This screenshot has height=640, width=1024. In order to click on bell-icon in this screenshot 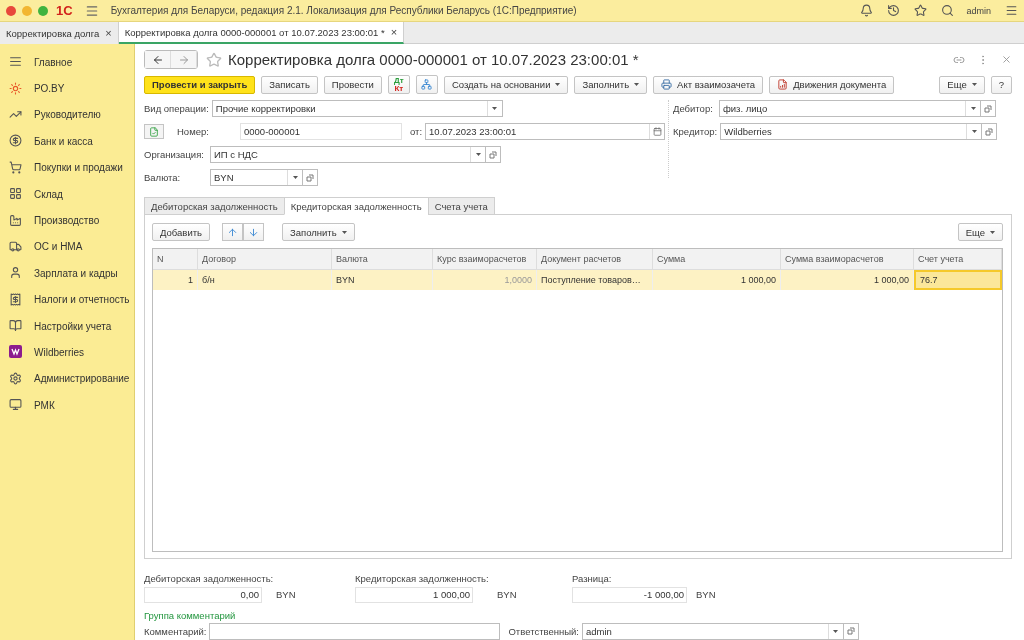, I will do `click(867, 10)`.